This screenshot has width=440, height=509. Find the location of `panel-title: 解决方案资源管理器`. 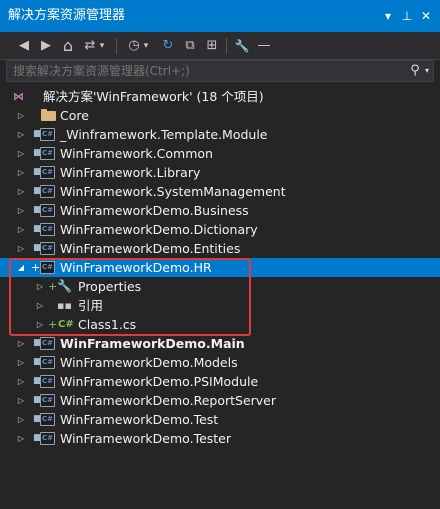

panel-title: 解决方案资源管理器 is located at coordinates (67, 15).